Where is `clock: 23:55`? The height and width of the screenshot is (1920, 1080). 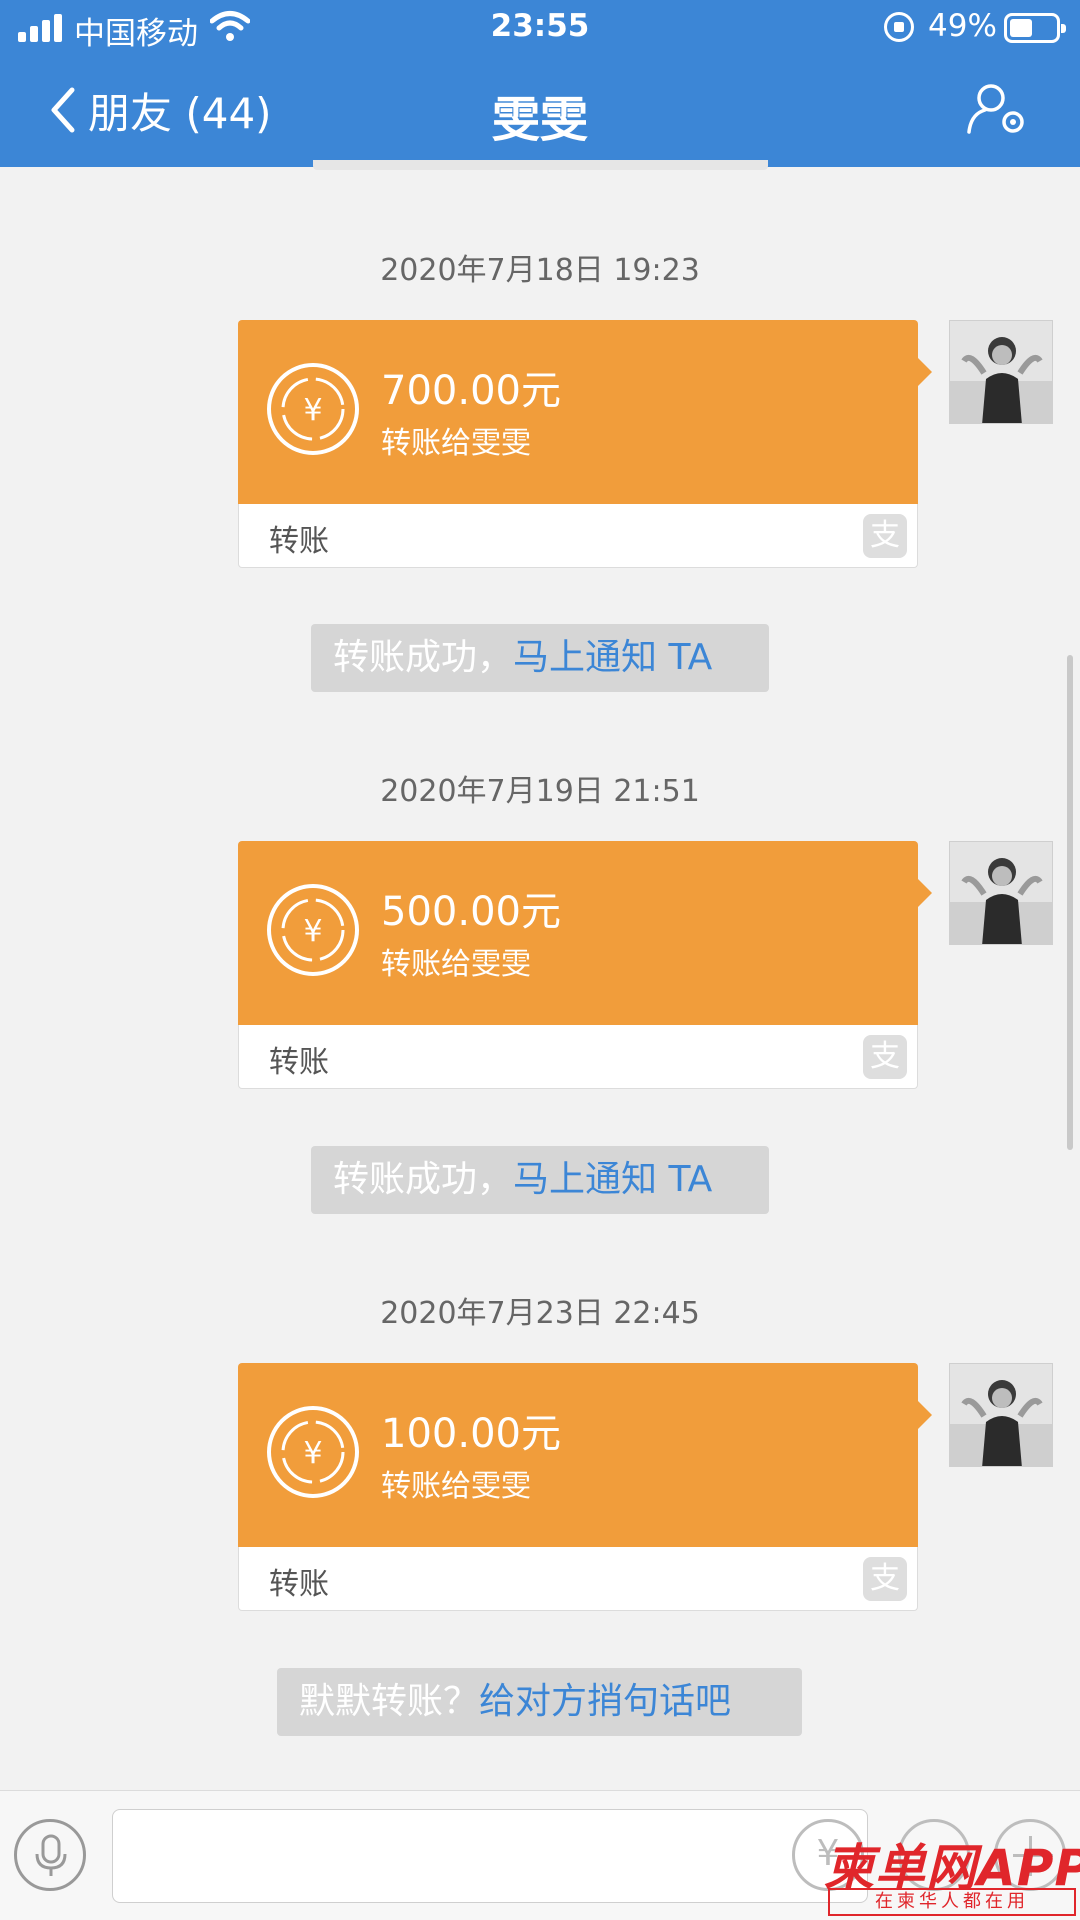
clock: 23:55 is located at coordinates (540, 26).